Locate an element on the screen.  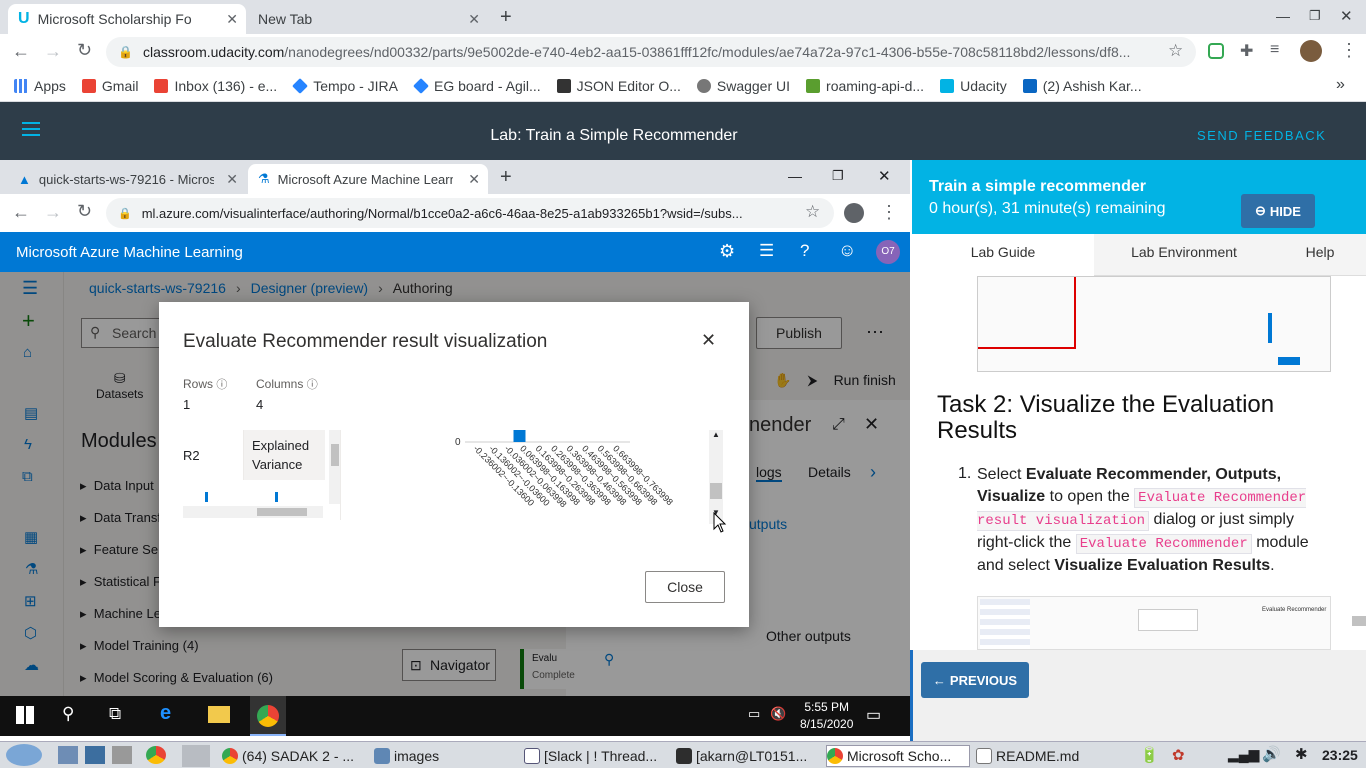
avatar: O7 is located at coordinates (888, 252).